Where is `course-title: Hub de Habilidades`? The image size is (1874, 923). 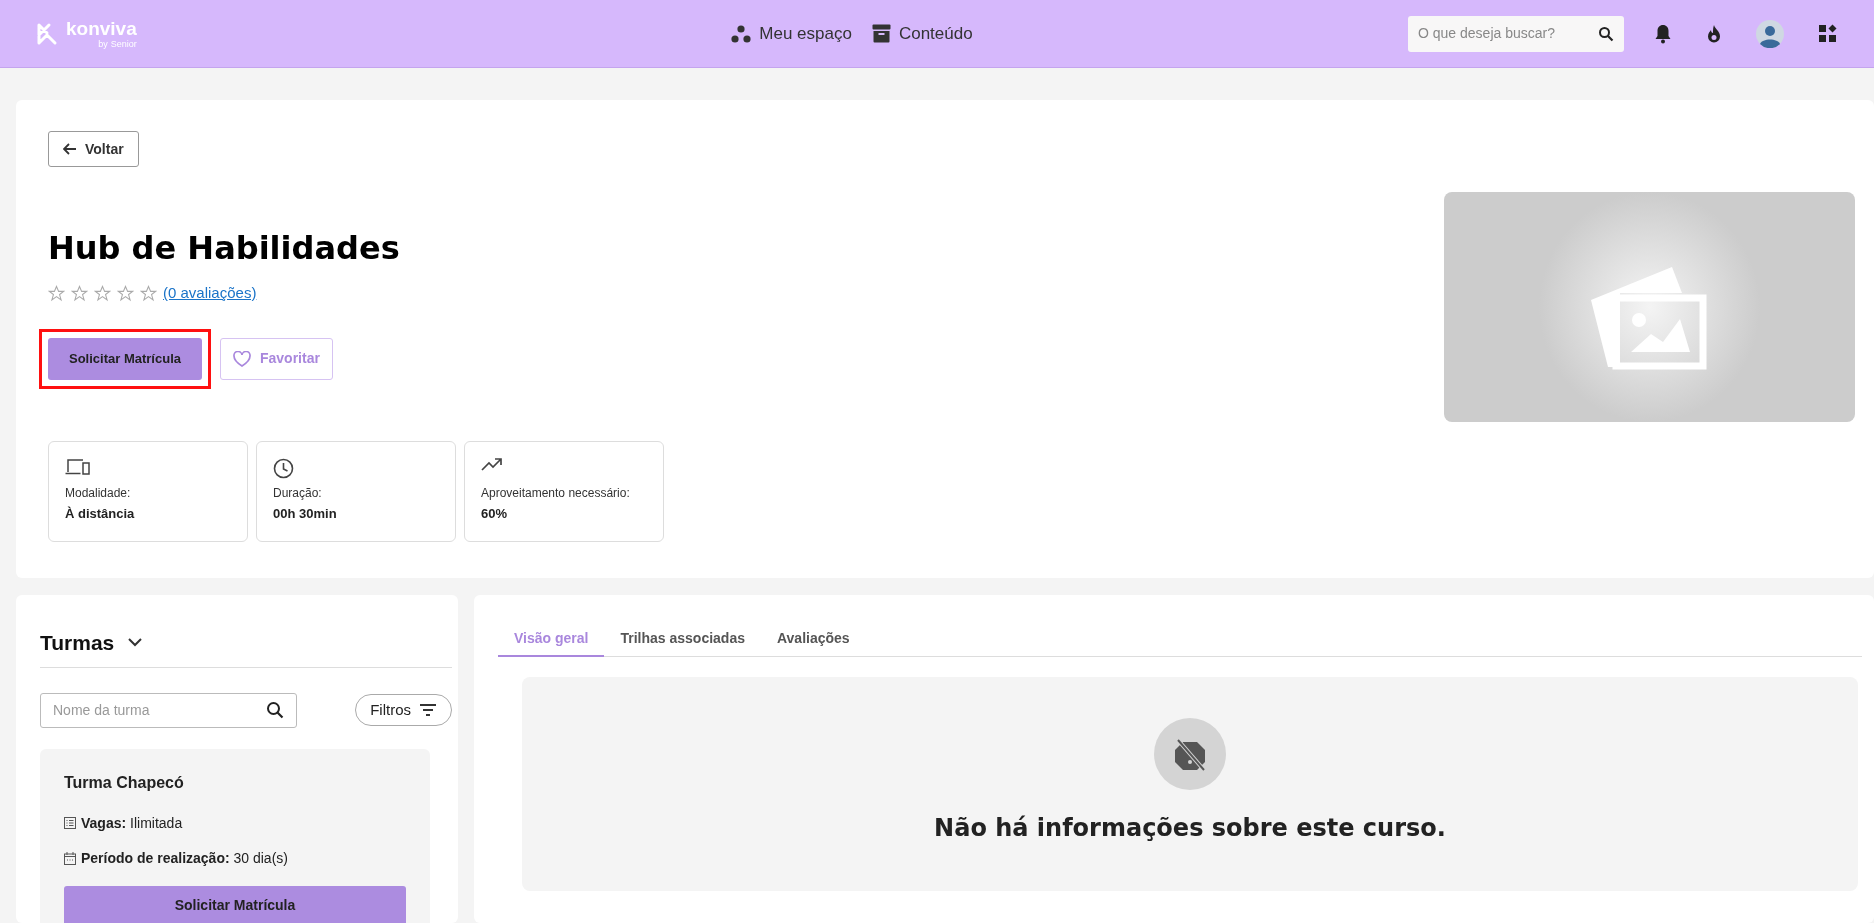 course-title: Hub de Habilidades is located at coordinates (224, 248).